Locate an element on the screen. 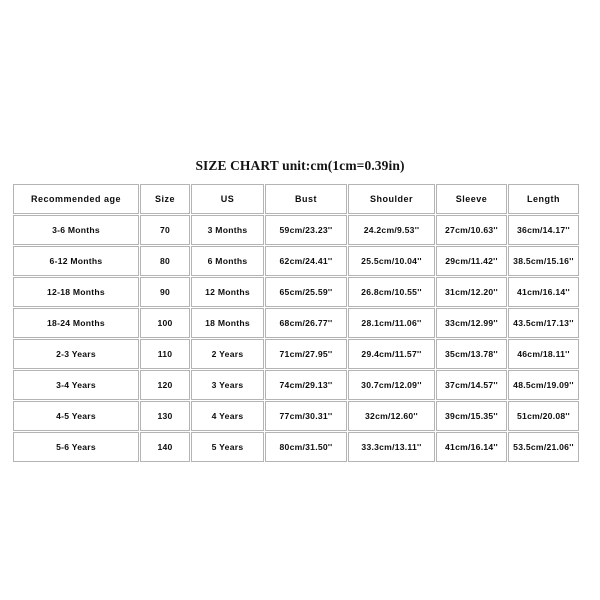 This screenshot has height=600, width=600. cell-shoulder: 29.4cm/11.57'' is located at coordinates (391, 354).